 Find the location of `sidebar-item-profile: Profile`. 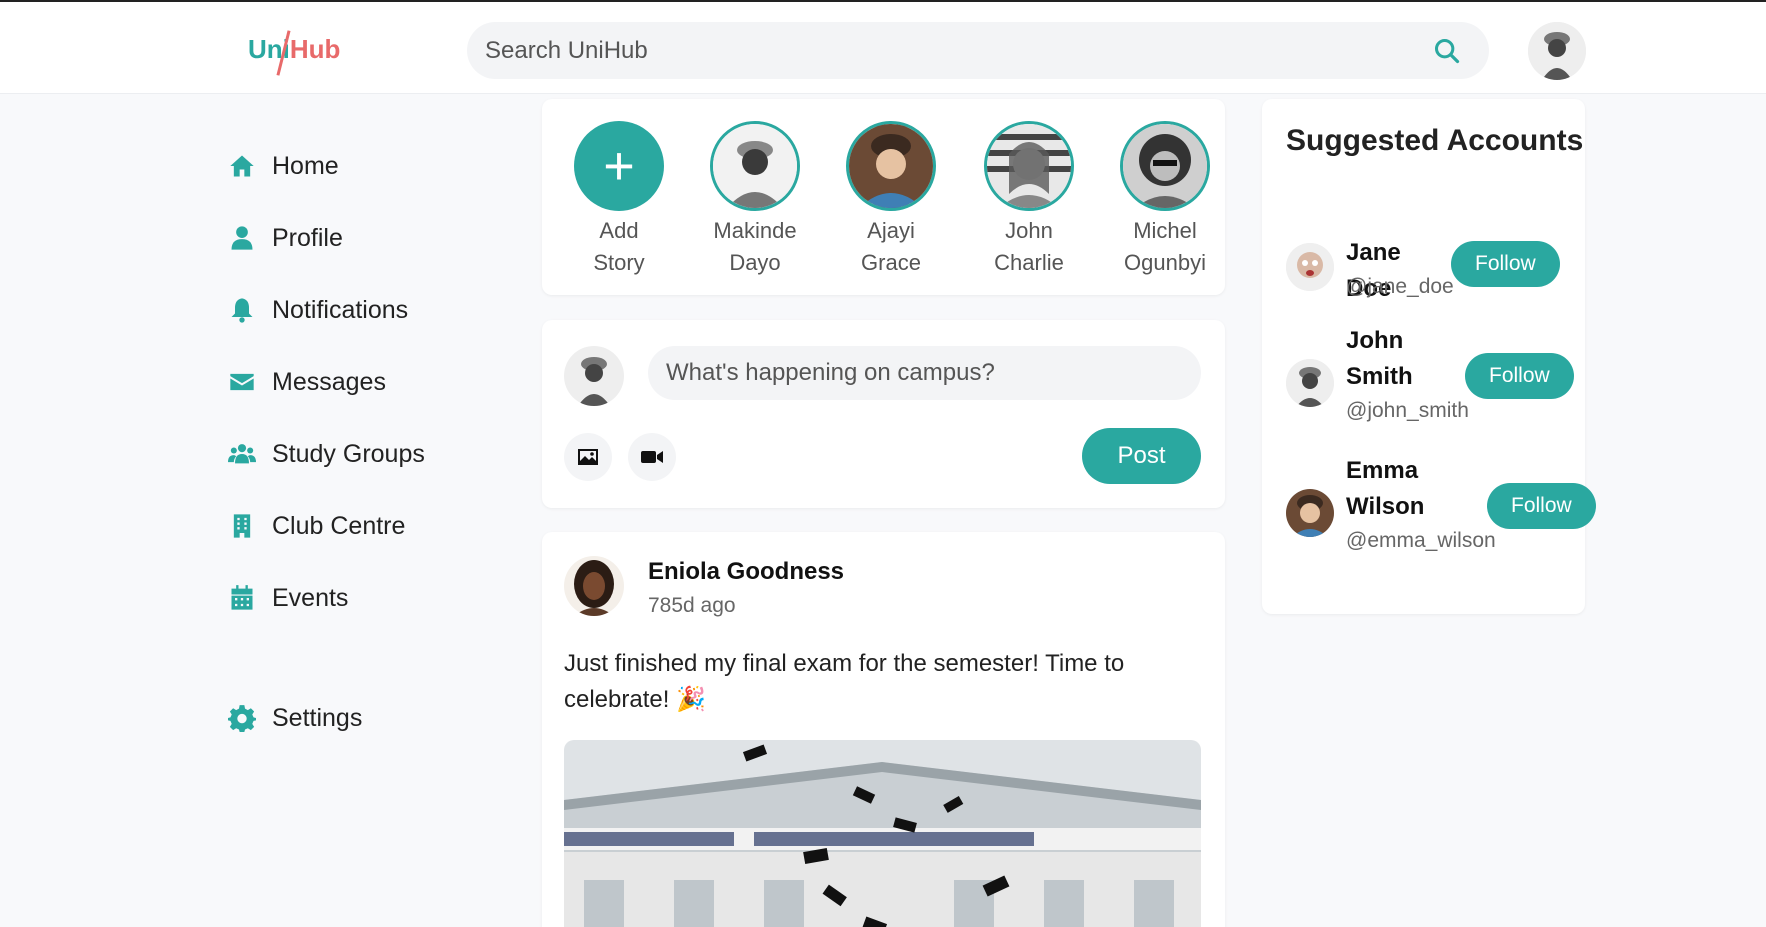

sidebar-item-profile: Profile is located at coordinates (378, 238).